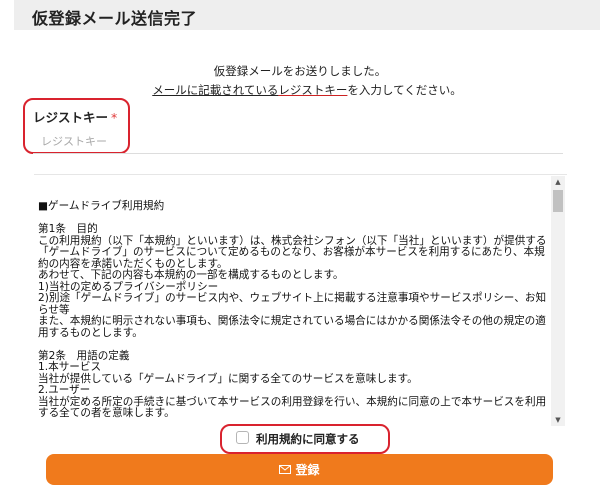 The image size is (600, 498). What do you see at coordinates (300, 71) in the screenshot?
I see `message-line-1: 仮登録メールをお送りしました。` at bounding box center [300, 71].